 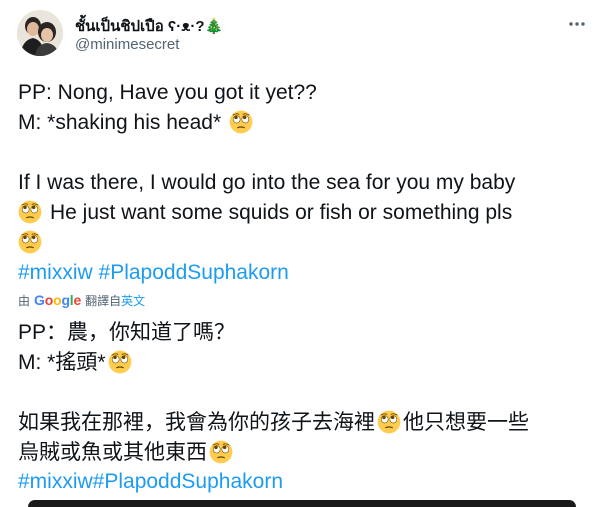 I want to click on translation-attribution: 由 Google 翻譯自 英文, so click(x=81, y=300).